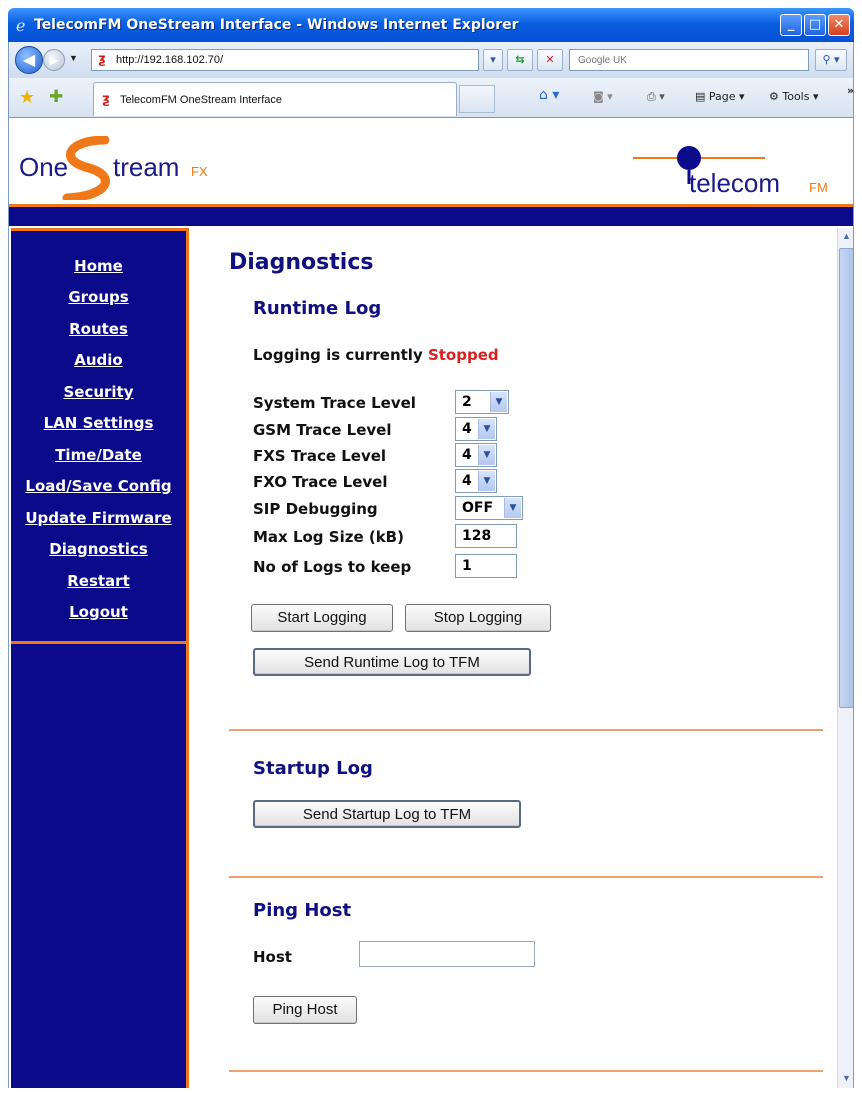 The image size is (862, 1093). Describe the element at coordinates (467, 402) in the screenshot. I see `system-trace-value: 2` at that location.